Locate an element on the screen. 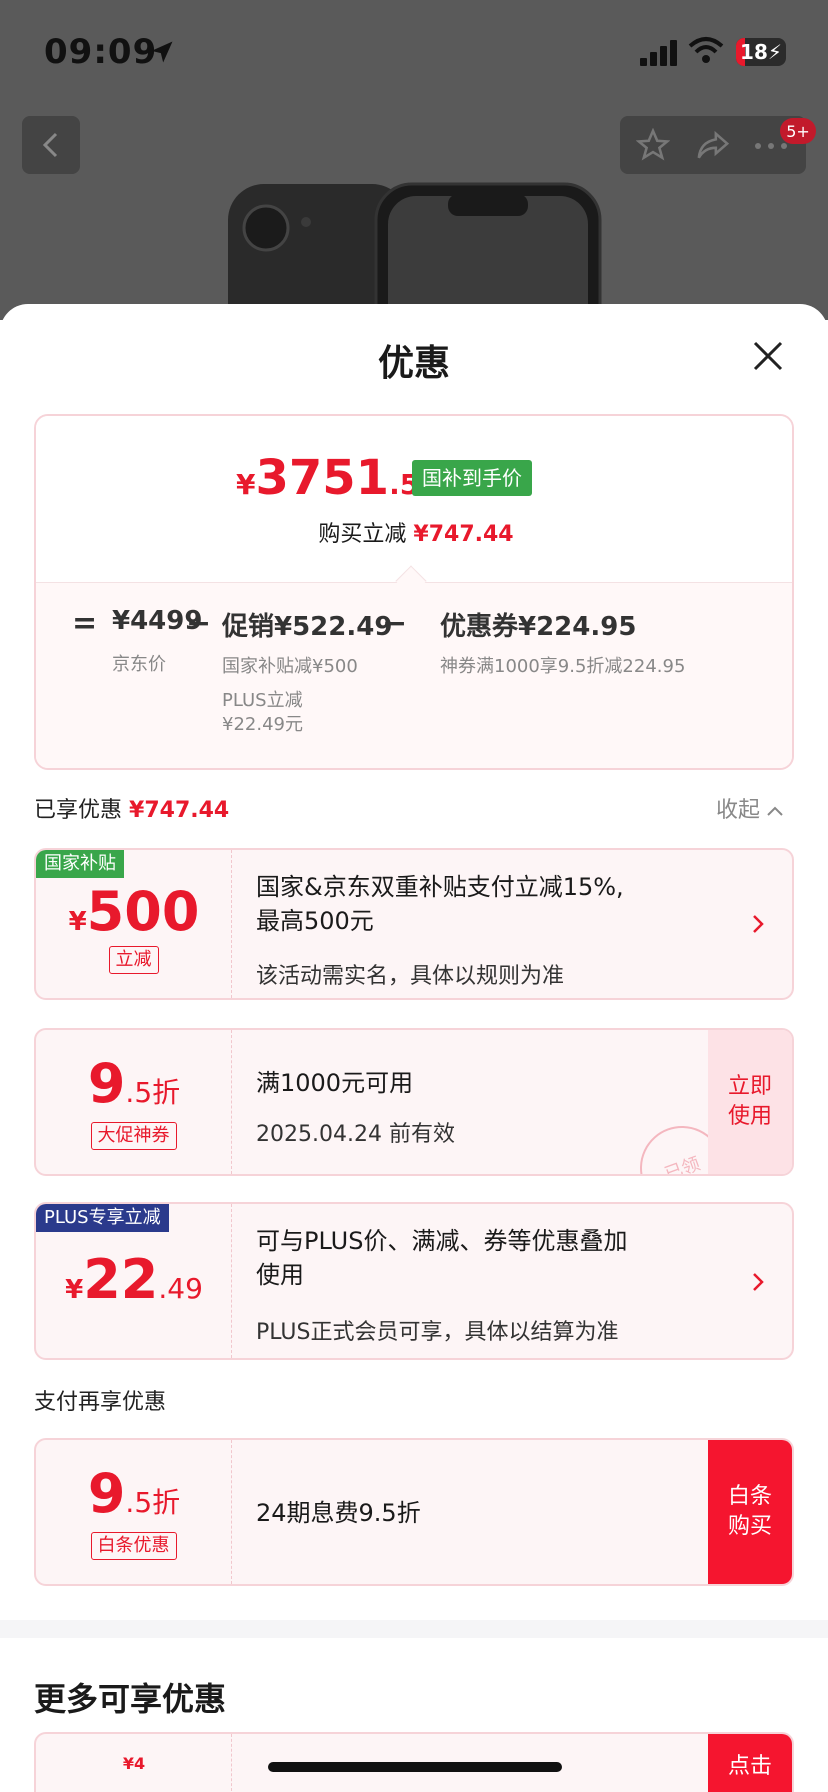 The height and width of the screenshot is (1792, 828). top-action-bar is located at coordinates (713, 145).